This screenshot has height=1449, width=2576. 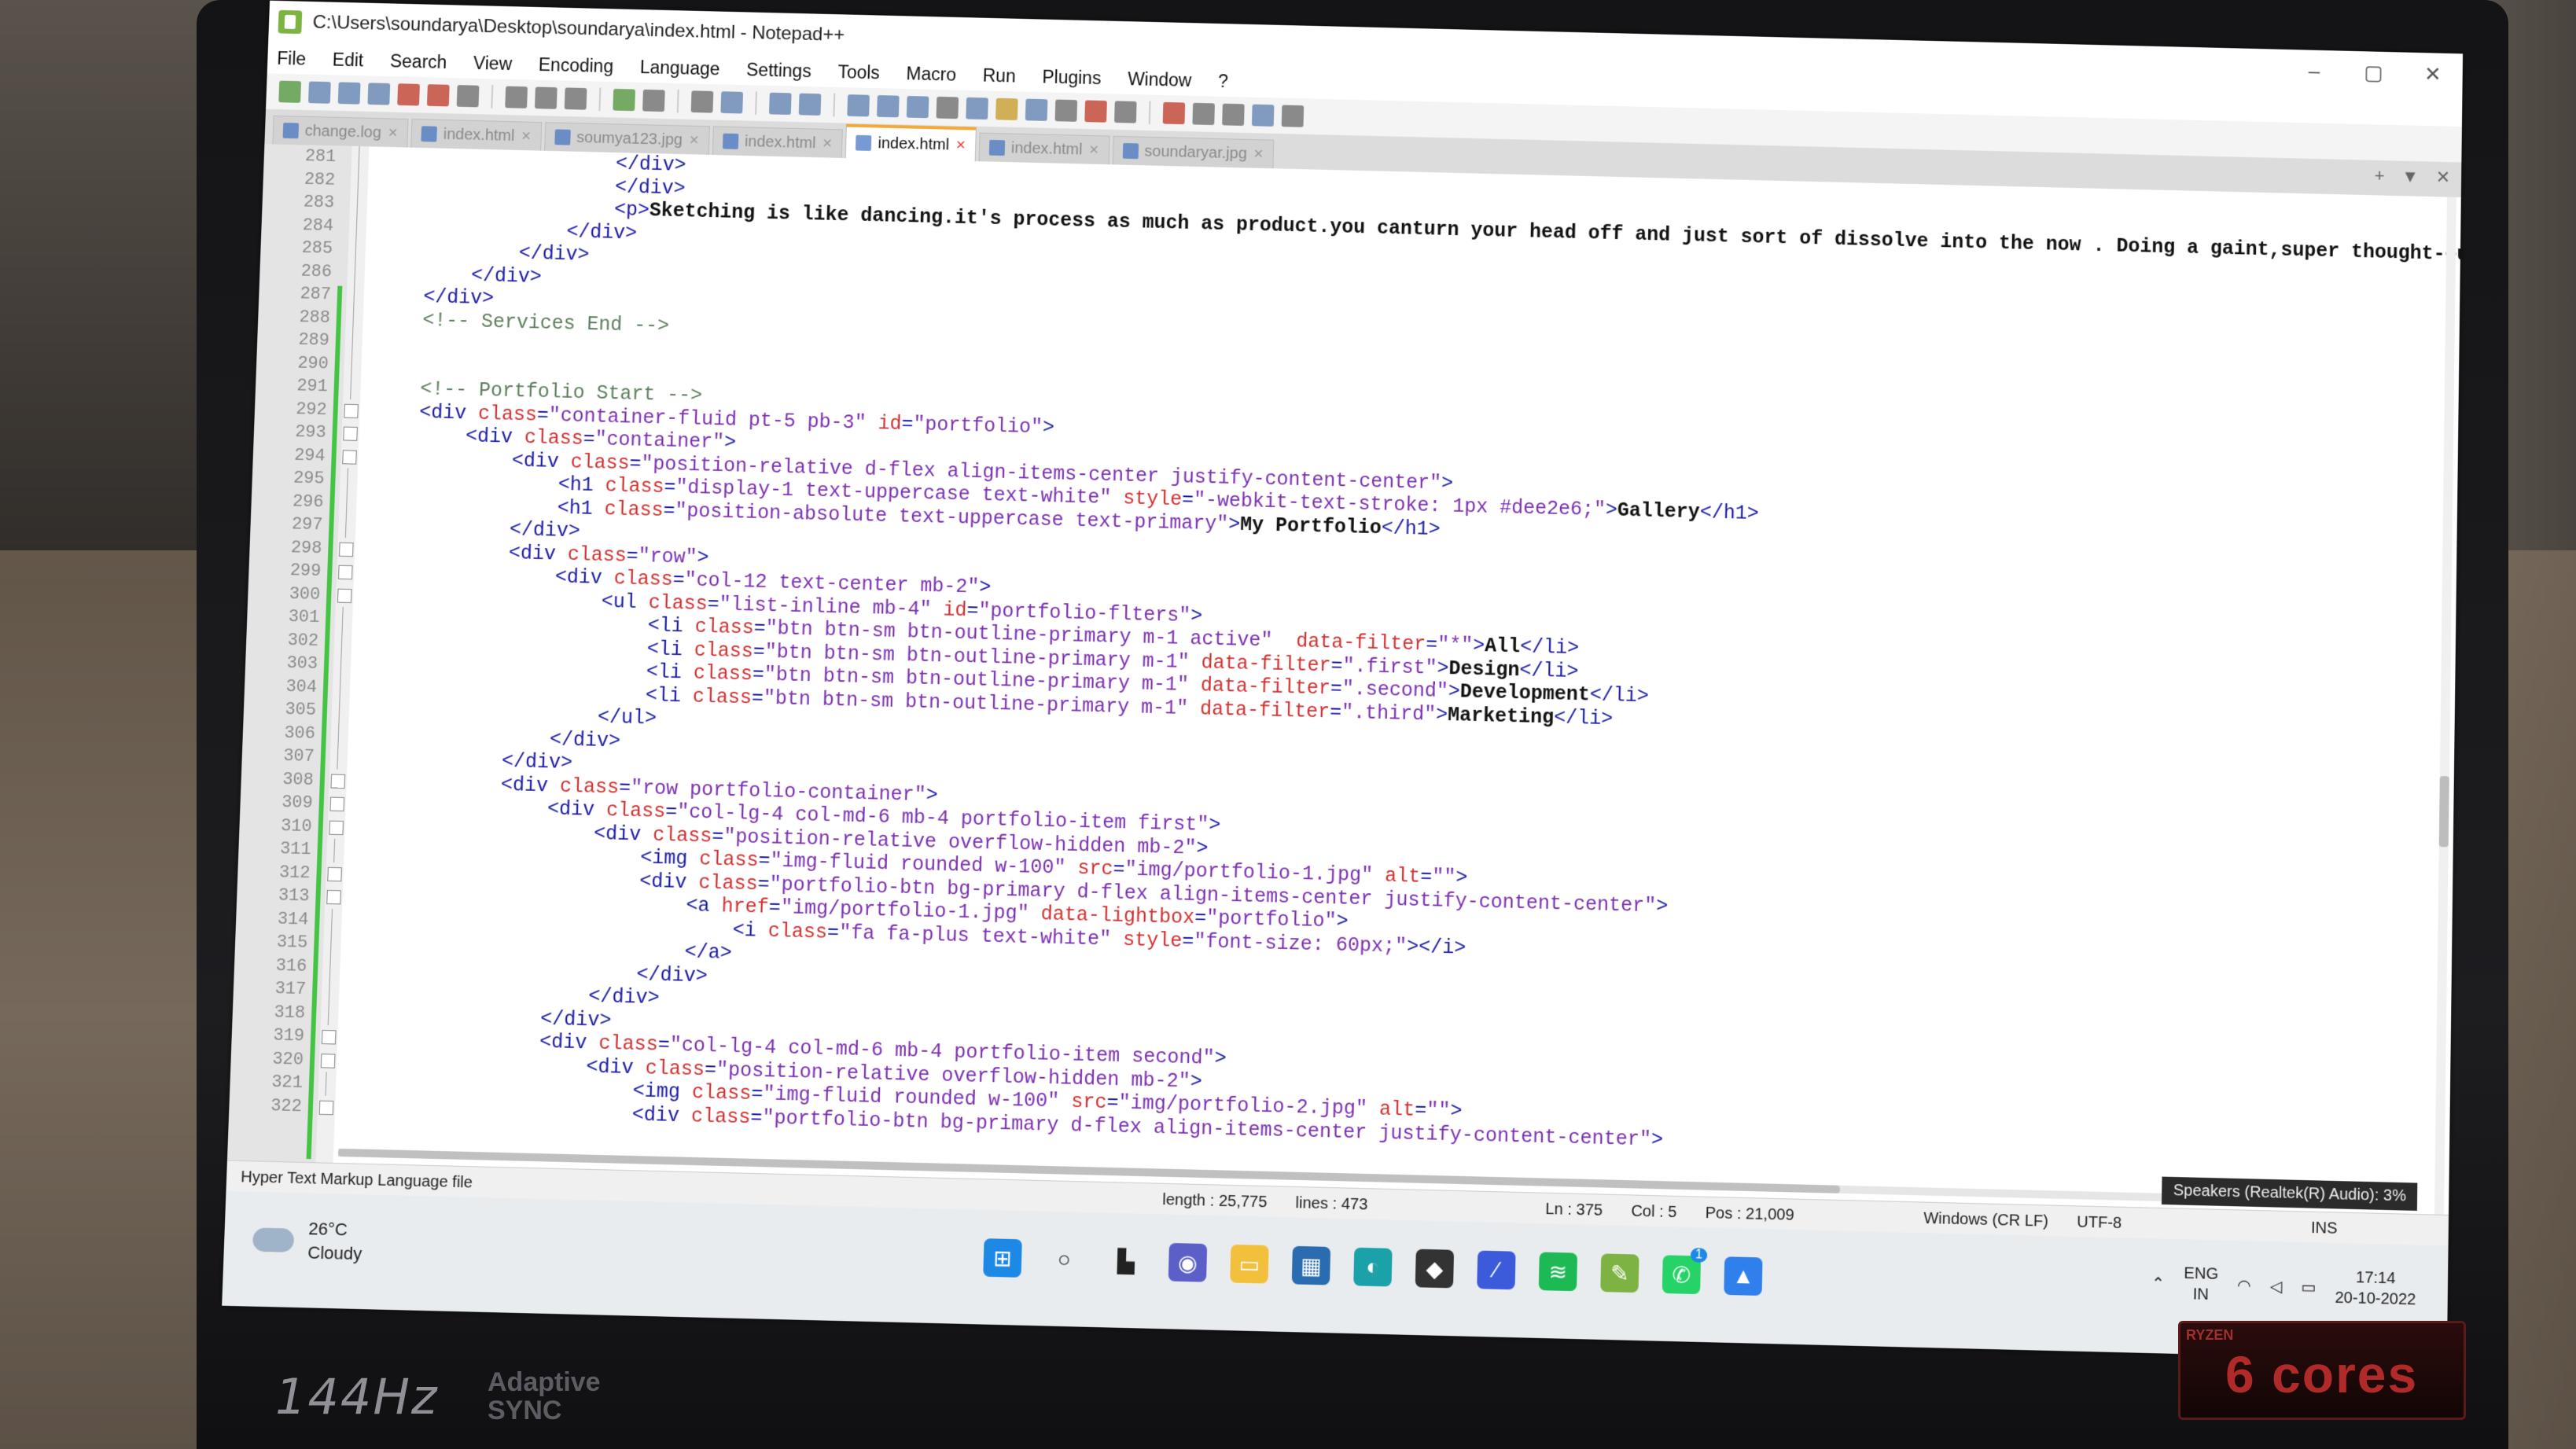 I want to click on menu-edit: Edit, so click(x=347, y=60).